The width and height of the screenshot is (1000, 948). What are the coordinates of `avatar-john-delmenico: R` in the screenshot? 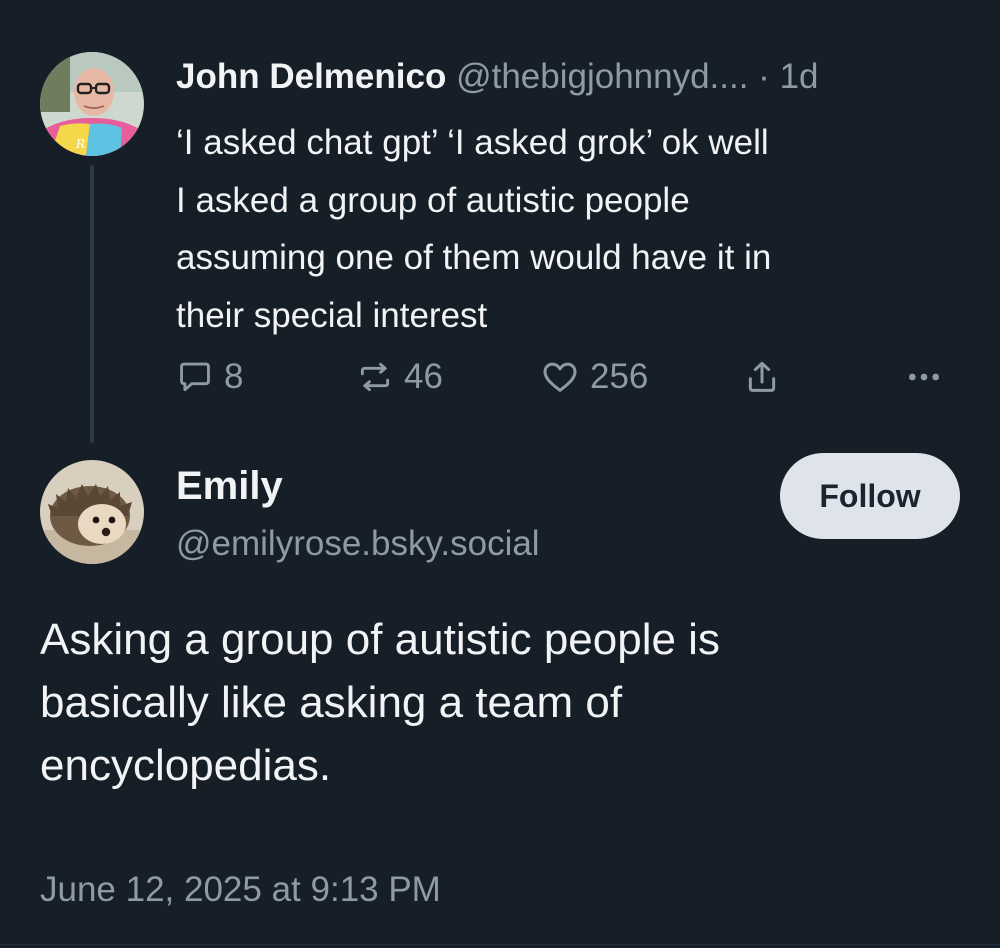 It's located at (92, 104).